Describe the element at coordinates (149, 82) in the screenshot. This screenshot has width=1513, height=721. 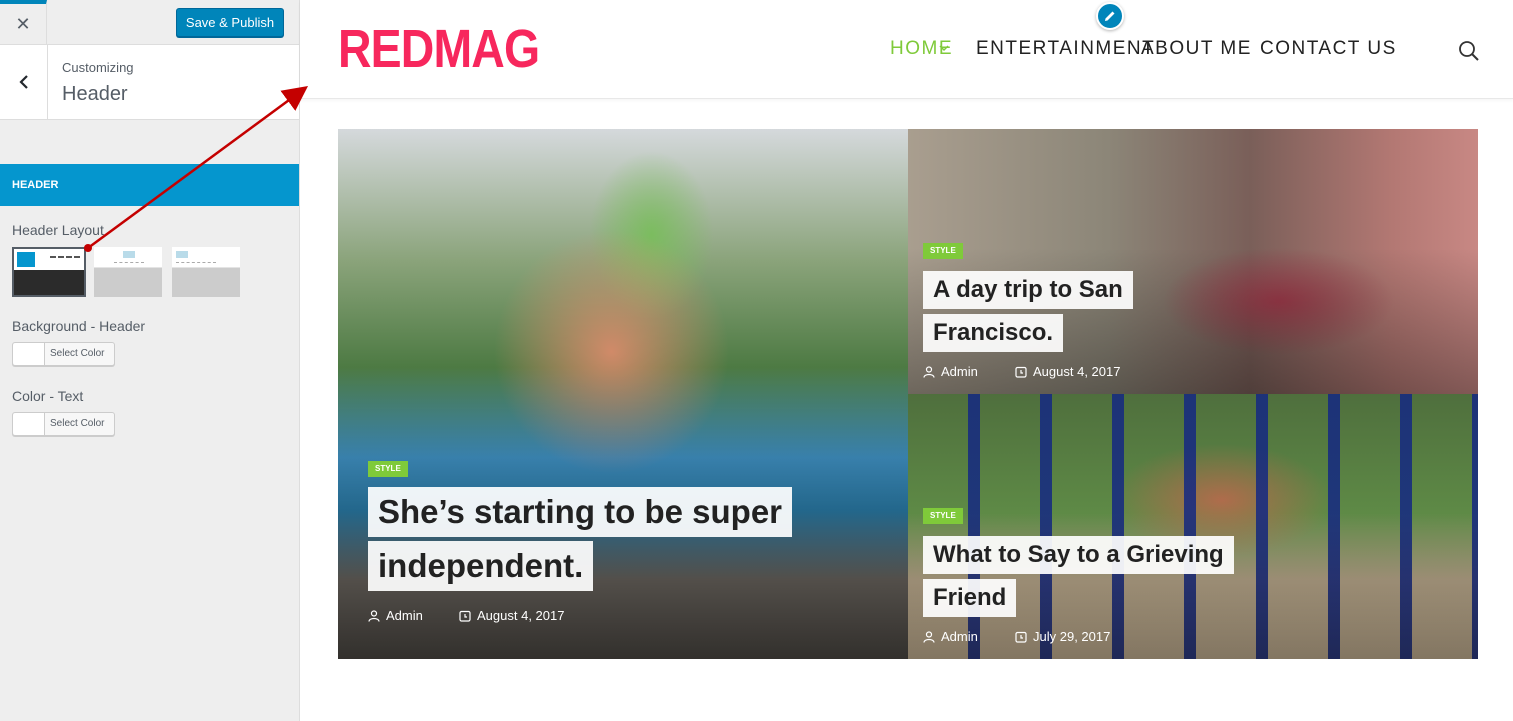
I see `section-heading: Customizing Header` at that location.